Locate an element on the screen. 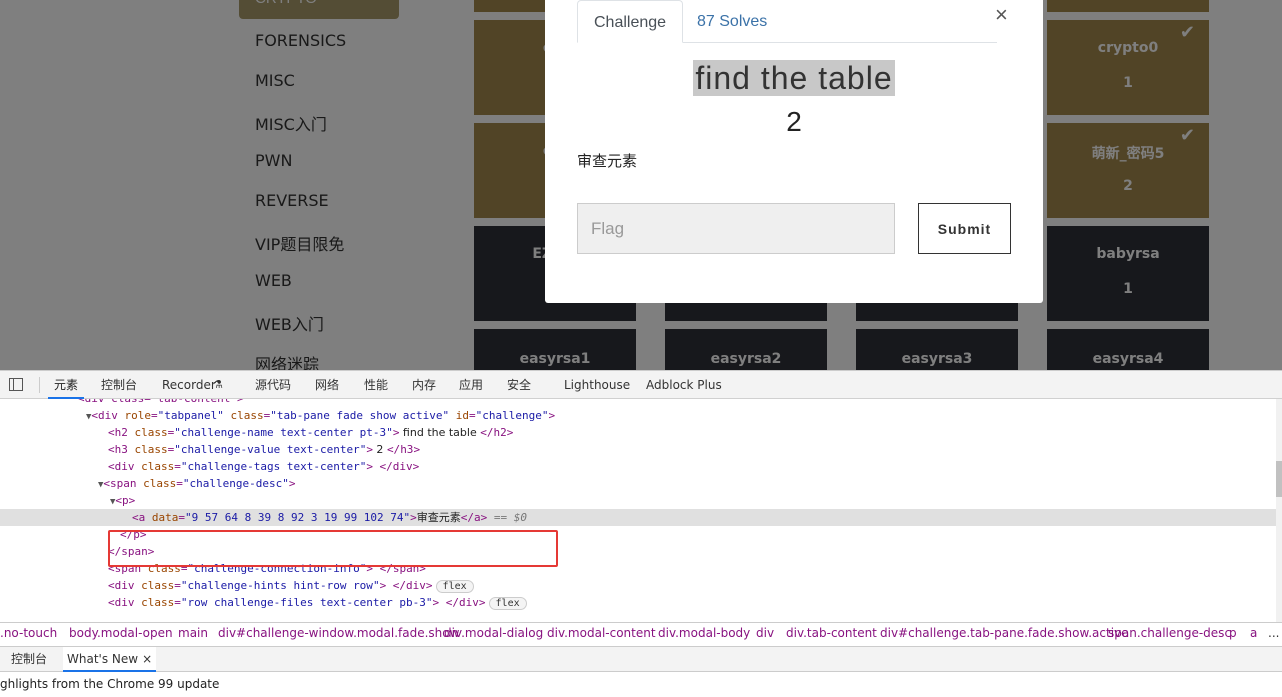  breadcrumb-item: div#challenge.tab-pane.fade.show.active is located at coordinates (1004, 633).